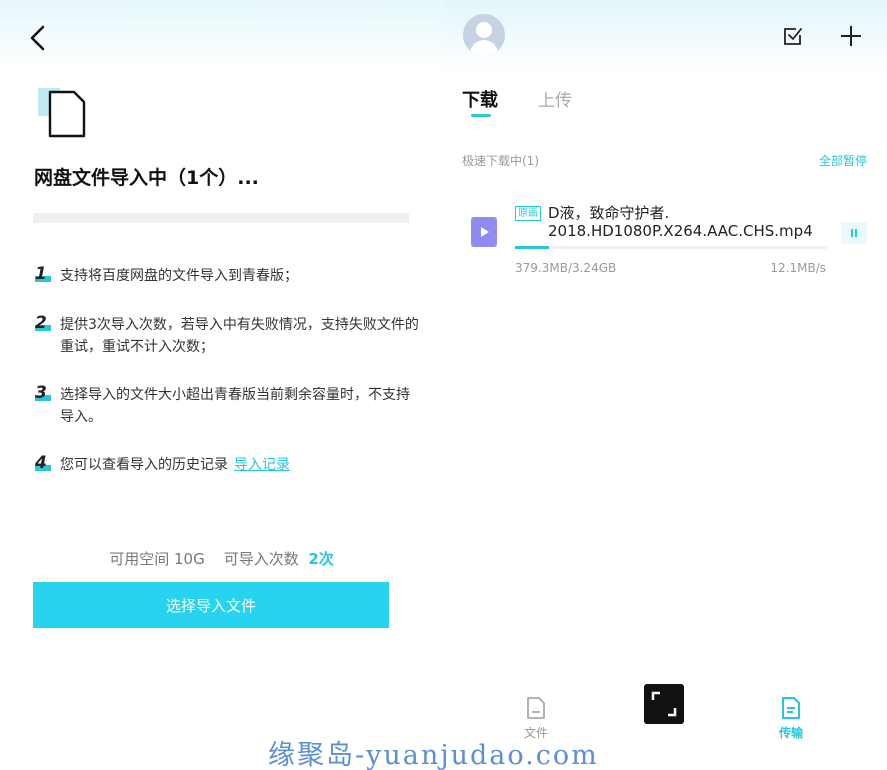  Describe the element at coordinates (235, 406) in the screenshot. I see `tip-text: 选择导入的文件大小超出青春版当前剩余容量时，不支持导入。` at that location.